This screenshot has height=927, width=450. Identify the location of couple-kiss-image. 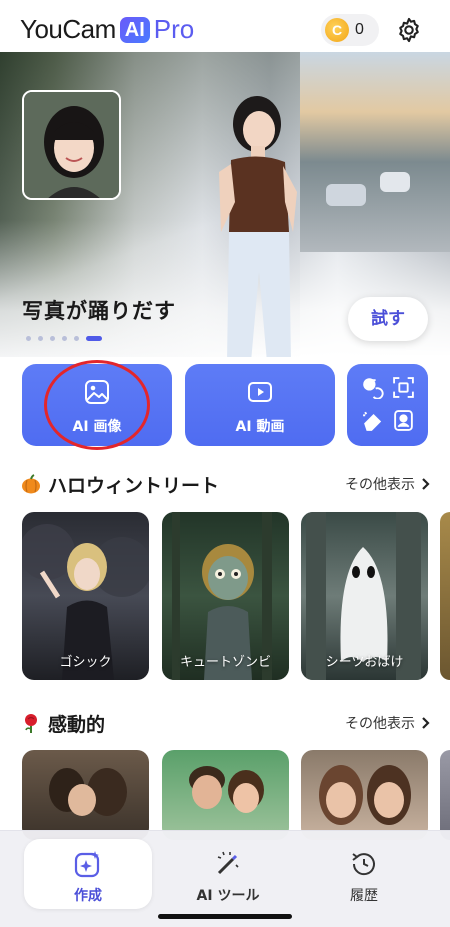
(88, 792).